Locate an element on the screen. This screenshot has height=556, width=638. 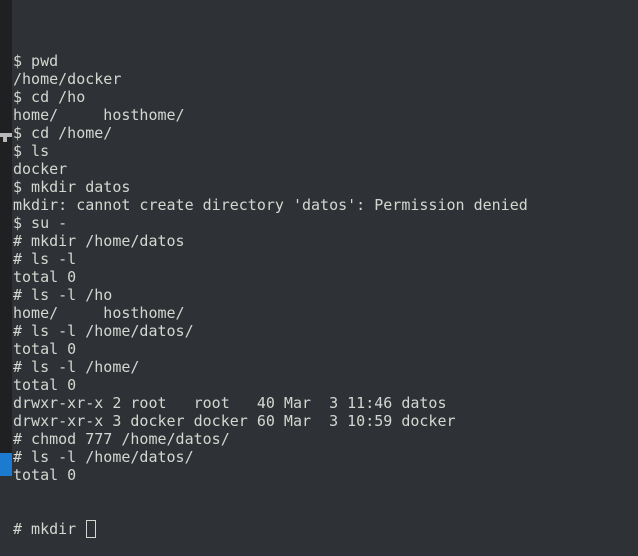
left-gutter is located at coordinates (6, 238).